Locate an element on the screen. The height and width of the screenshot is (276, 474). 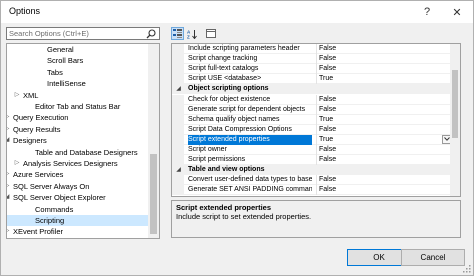
search-icon is located at coordinates (151, 34).